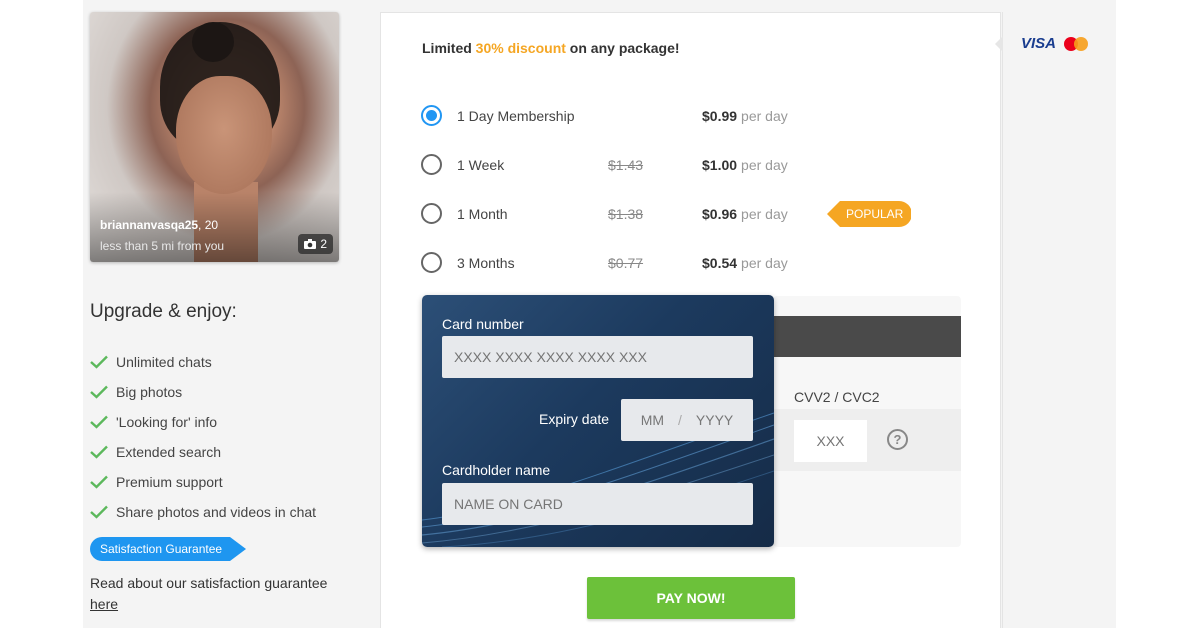  What do you see at coordinates (626, 262) in the screenshot?
I see `plan-old-price: $0.77` at bounding box center [626, 262].